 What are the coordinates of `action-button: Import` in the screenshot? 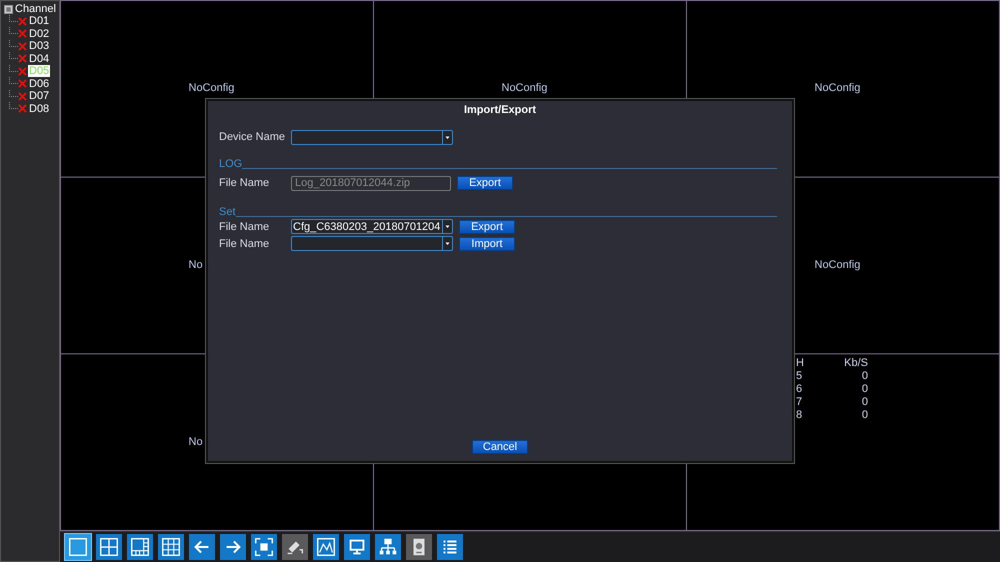 It's located at (487, 243).